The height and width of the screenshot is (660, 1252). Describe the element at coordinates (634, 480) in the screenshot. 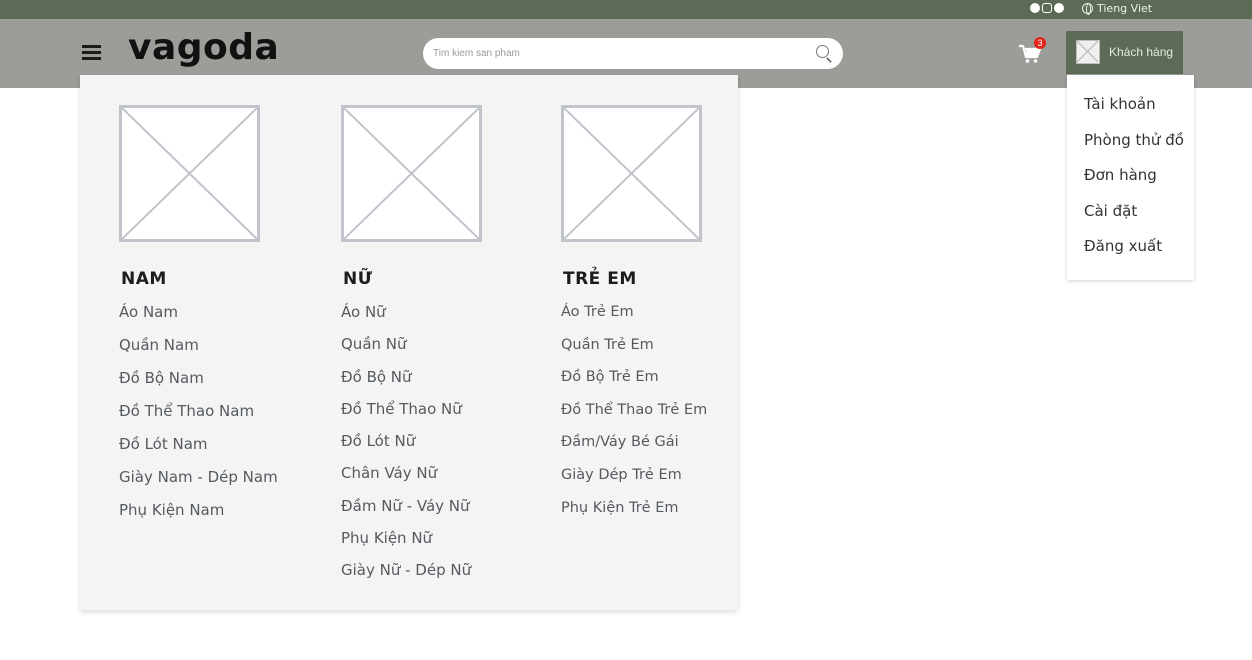

I see `menu-link: Giày Dép Trẻ Em` at that location.